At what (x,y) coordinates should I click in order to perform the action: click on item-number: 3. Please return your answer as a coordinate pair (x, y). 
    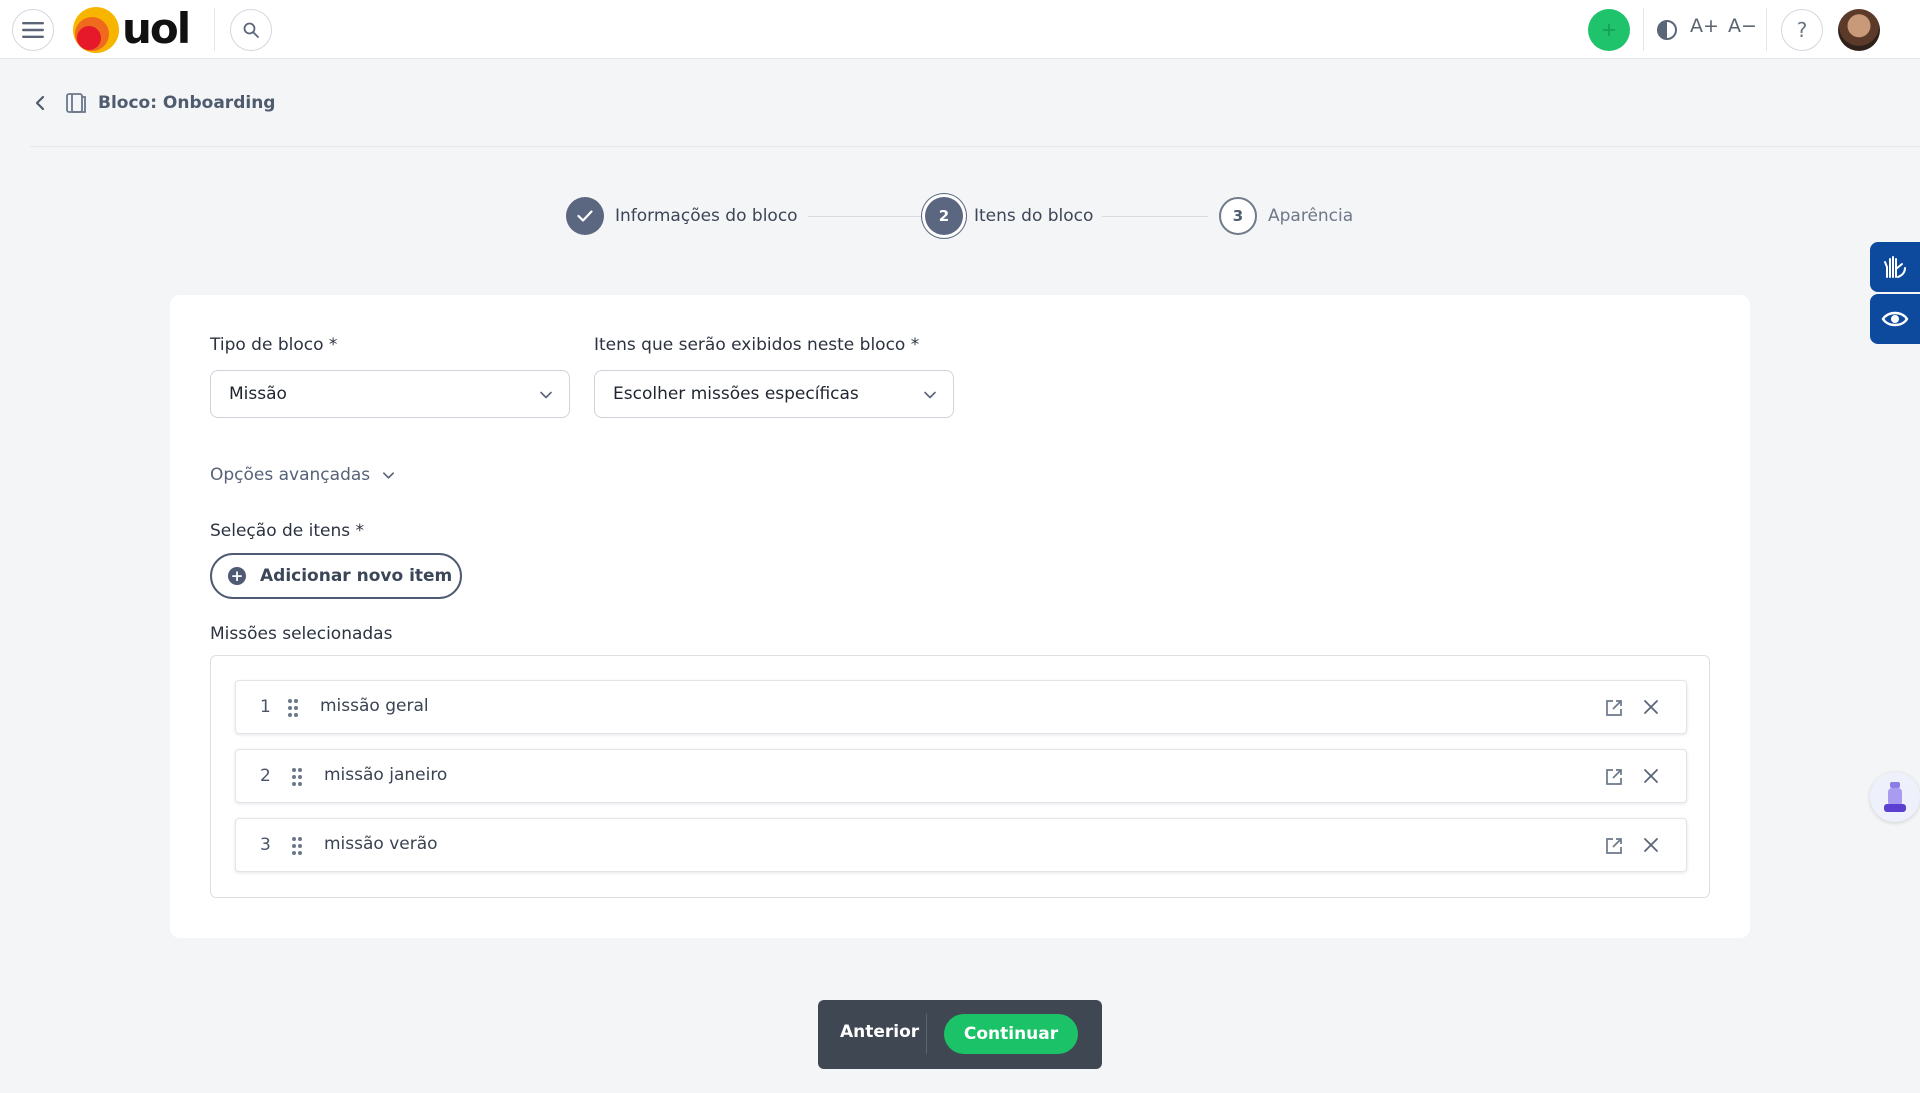
    Looking at the image, I should click on (265, 845).